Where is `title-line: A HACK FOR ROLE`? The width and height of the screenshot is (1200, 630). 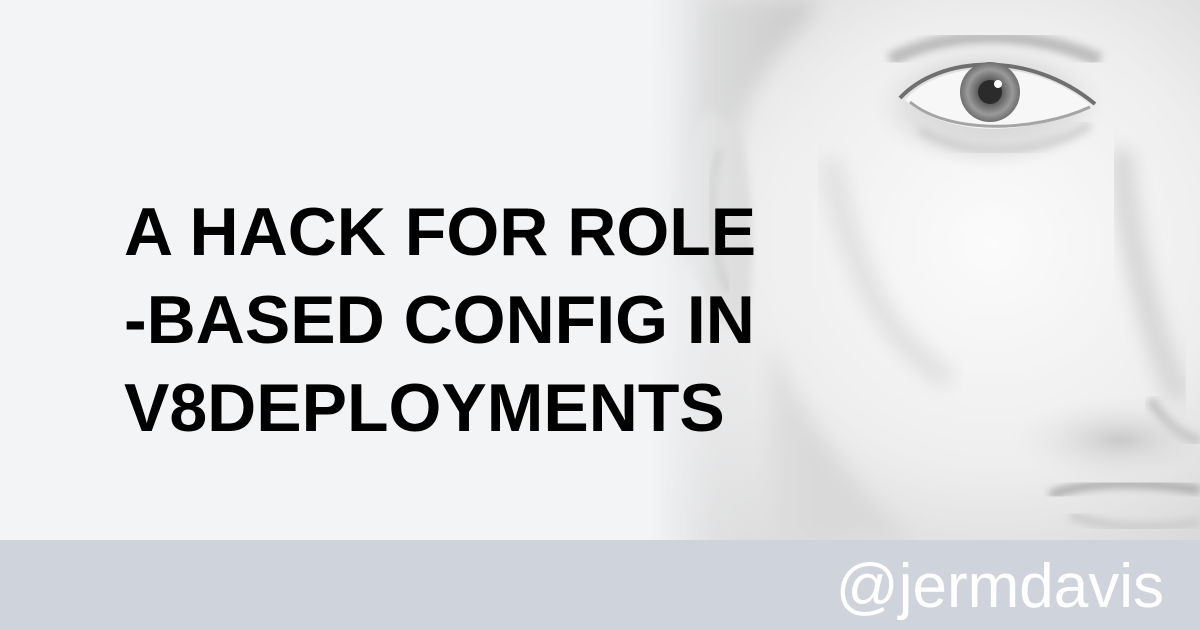 title-line: A HACK FOR ROLE is located at coordinates (440, 232).